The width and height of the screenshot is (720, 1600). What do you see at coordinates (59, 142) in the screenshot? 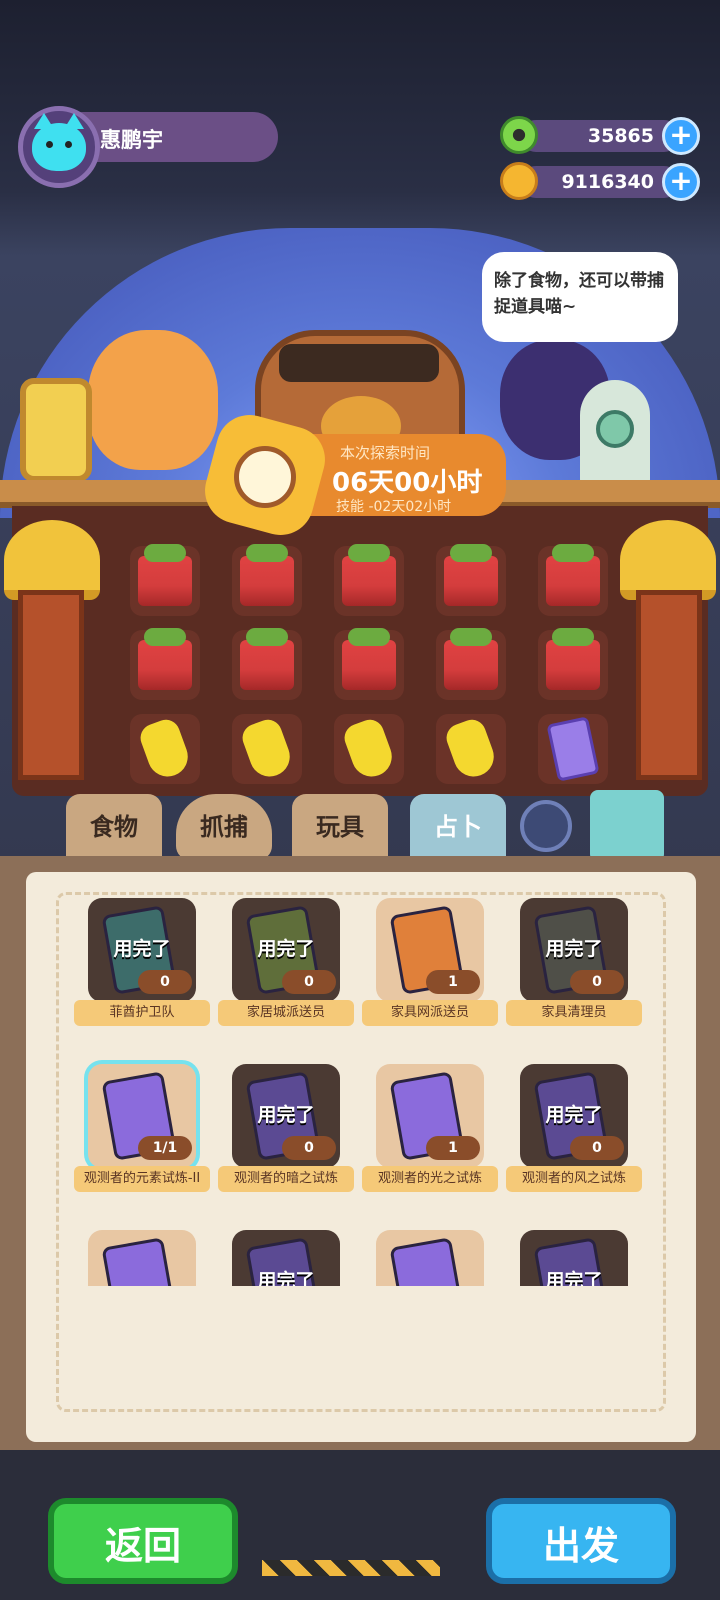
I see `cat-face-icon` at bounding box center [59, 142].